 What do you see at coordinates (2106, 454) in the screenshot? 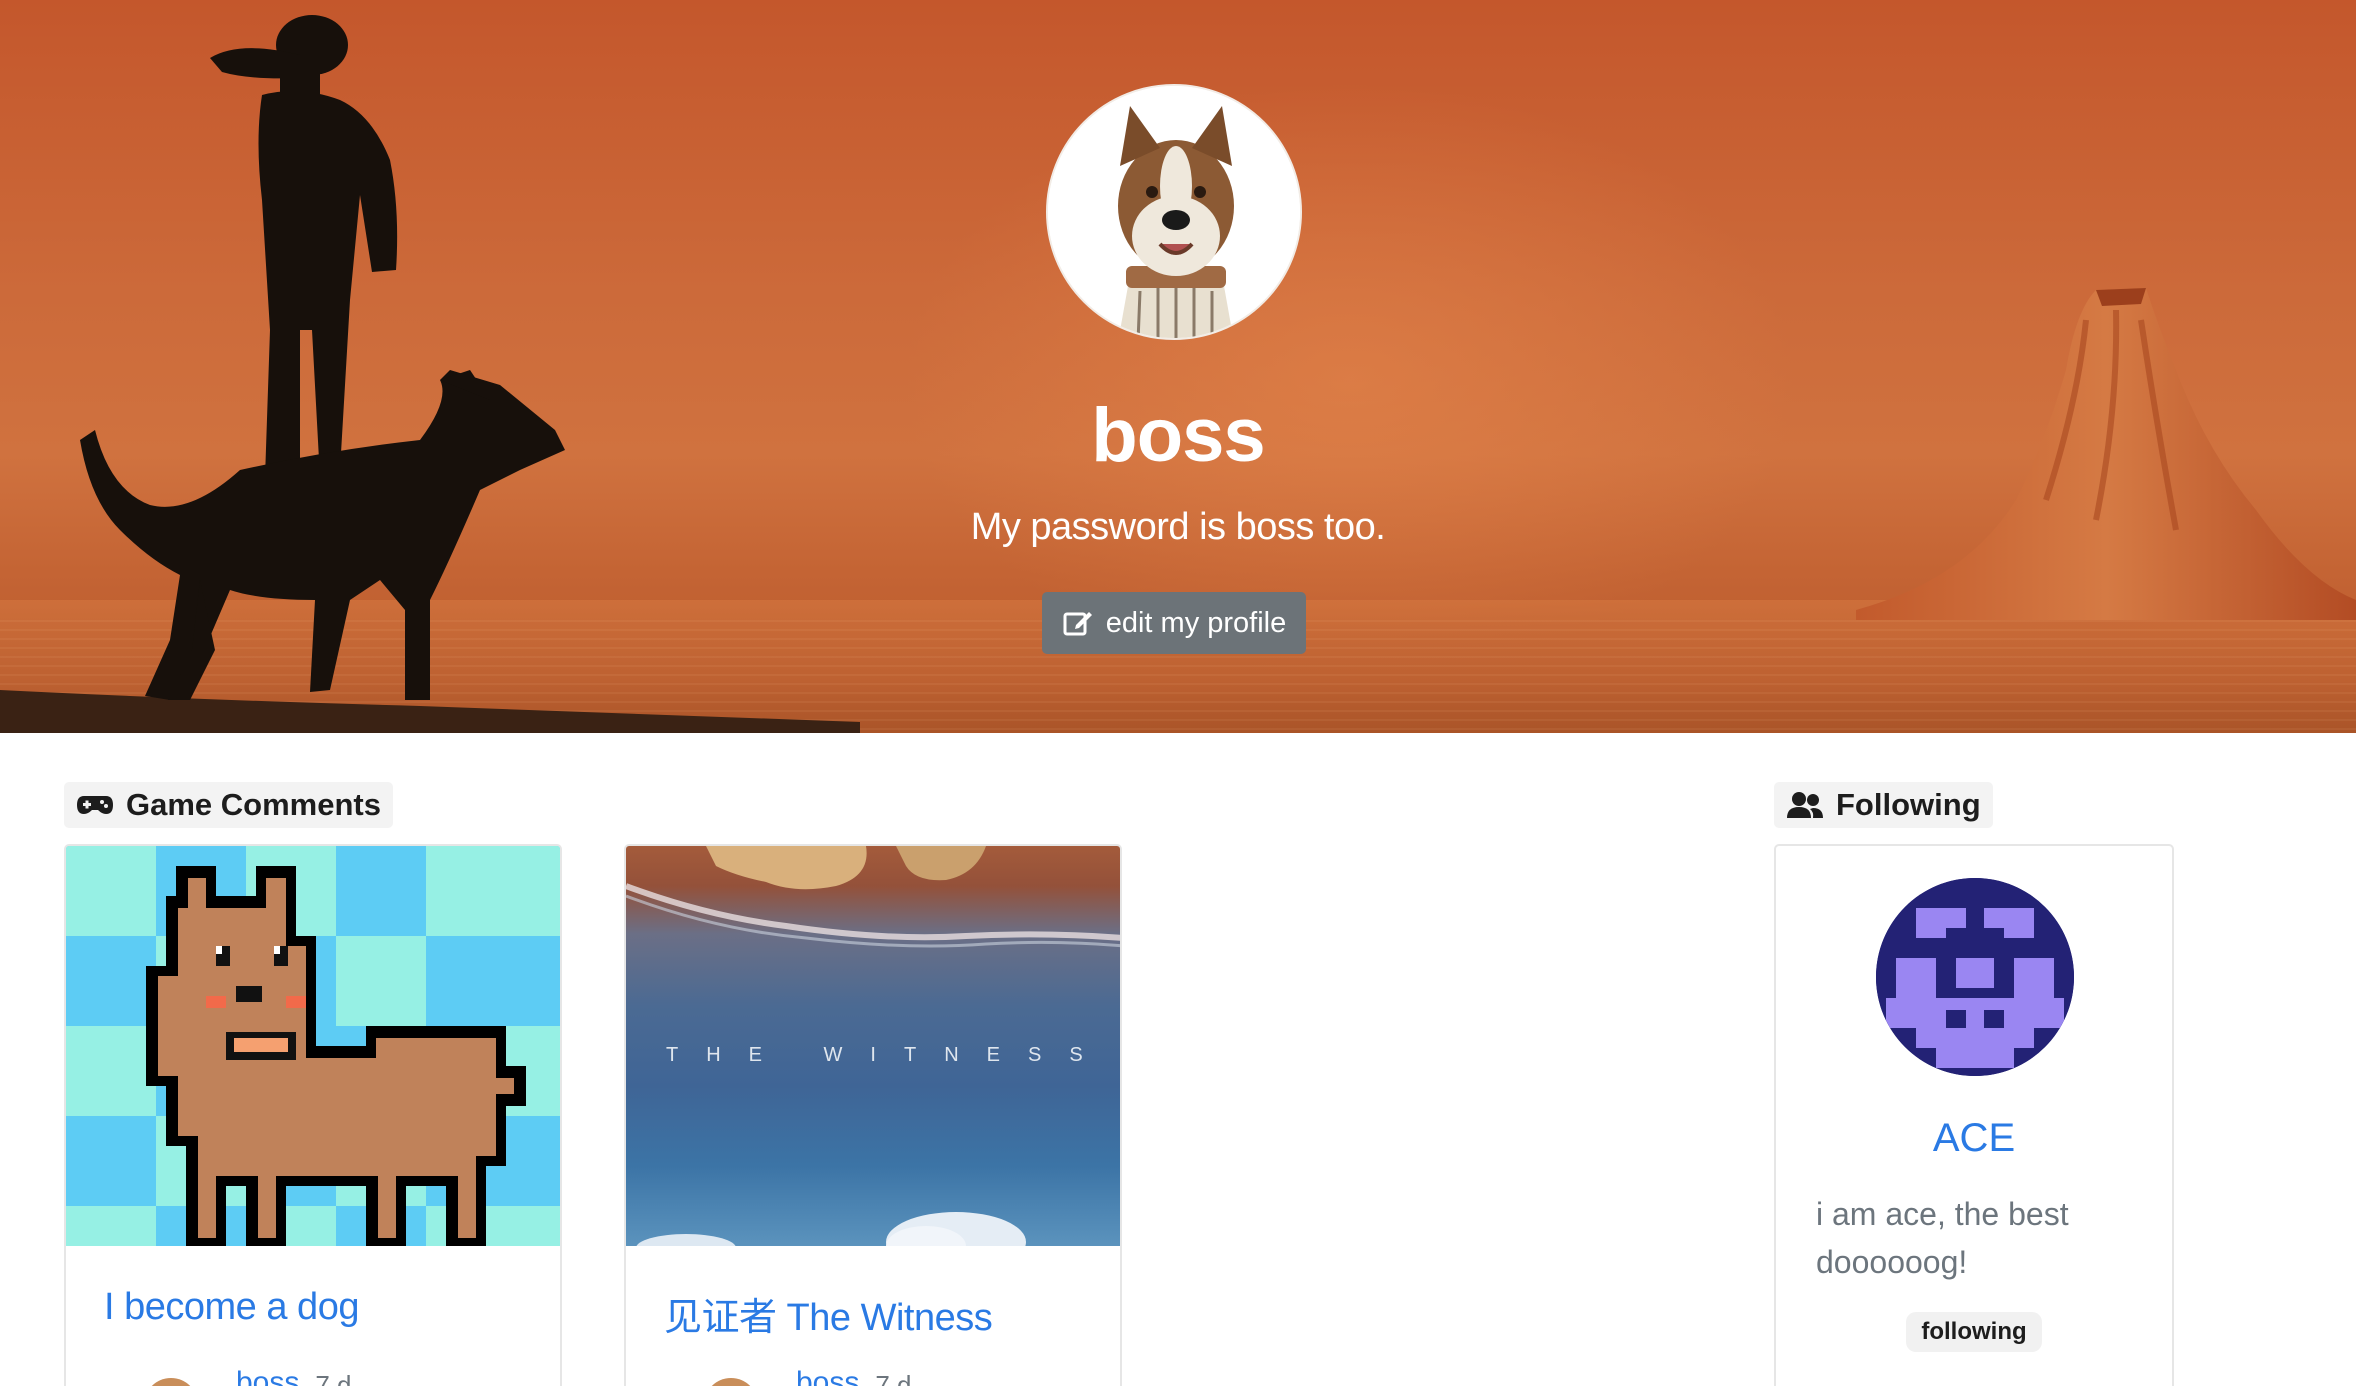
I see `volcano-illustration` at bounding box center [2106, 454].